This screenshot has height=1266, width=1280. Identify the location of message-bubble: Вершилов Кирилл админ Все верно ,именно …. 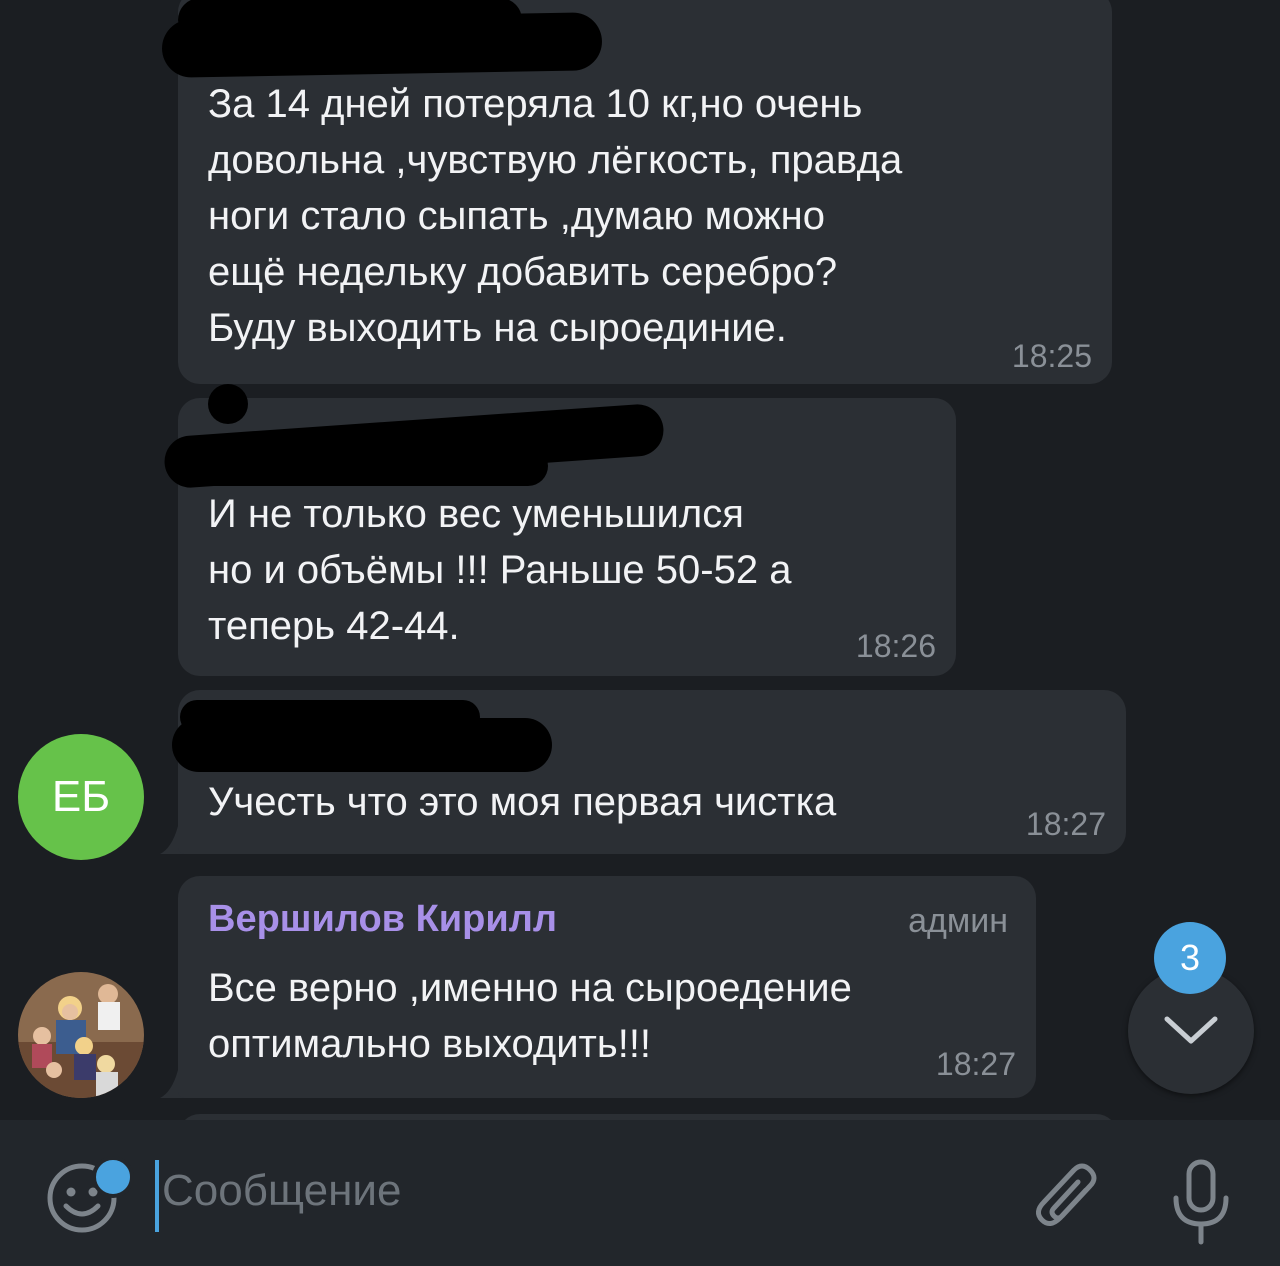
(607, 987).